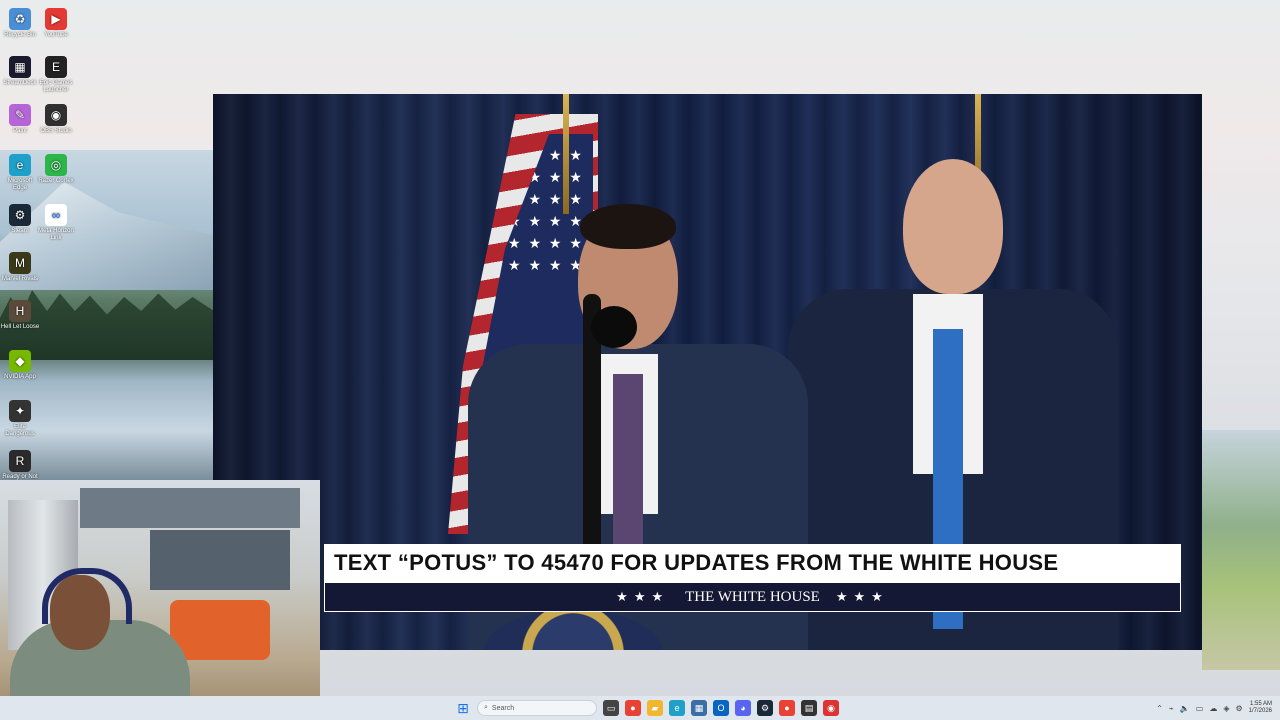 The image size is (1280, 720). I want to click on banner-white-house: THE WHITE HOUSE, so click(752, 596).